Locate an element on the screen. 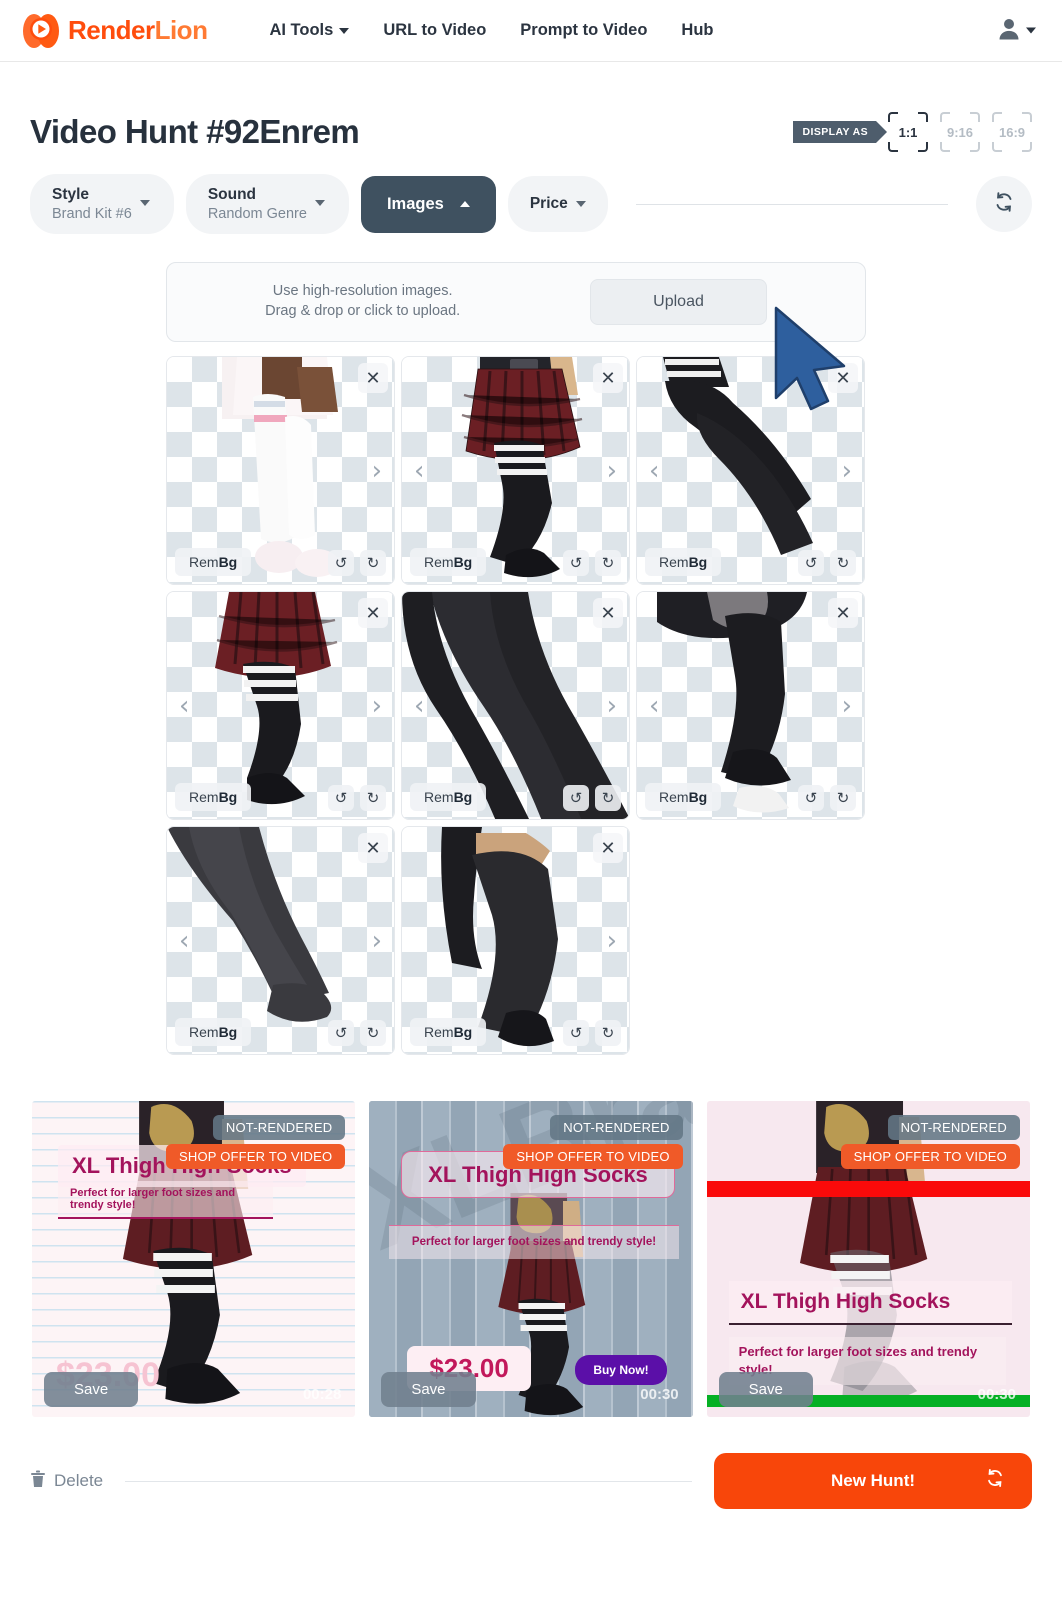 The image size is (1062, 1614). buy-now-button: Buy Now! is located at coordinates (621, 1370).